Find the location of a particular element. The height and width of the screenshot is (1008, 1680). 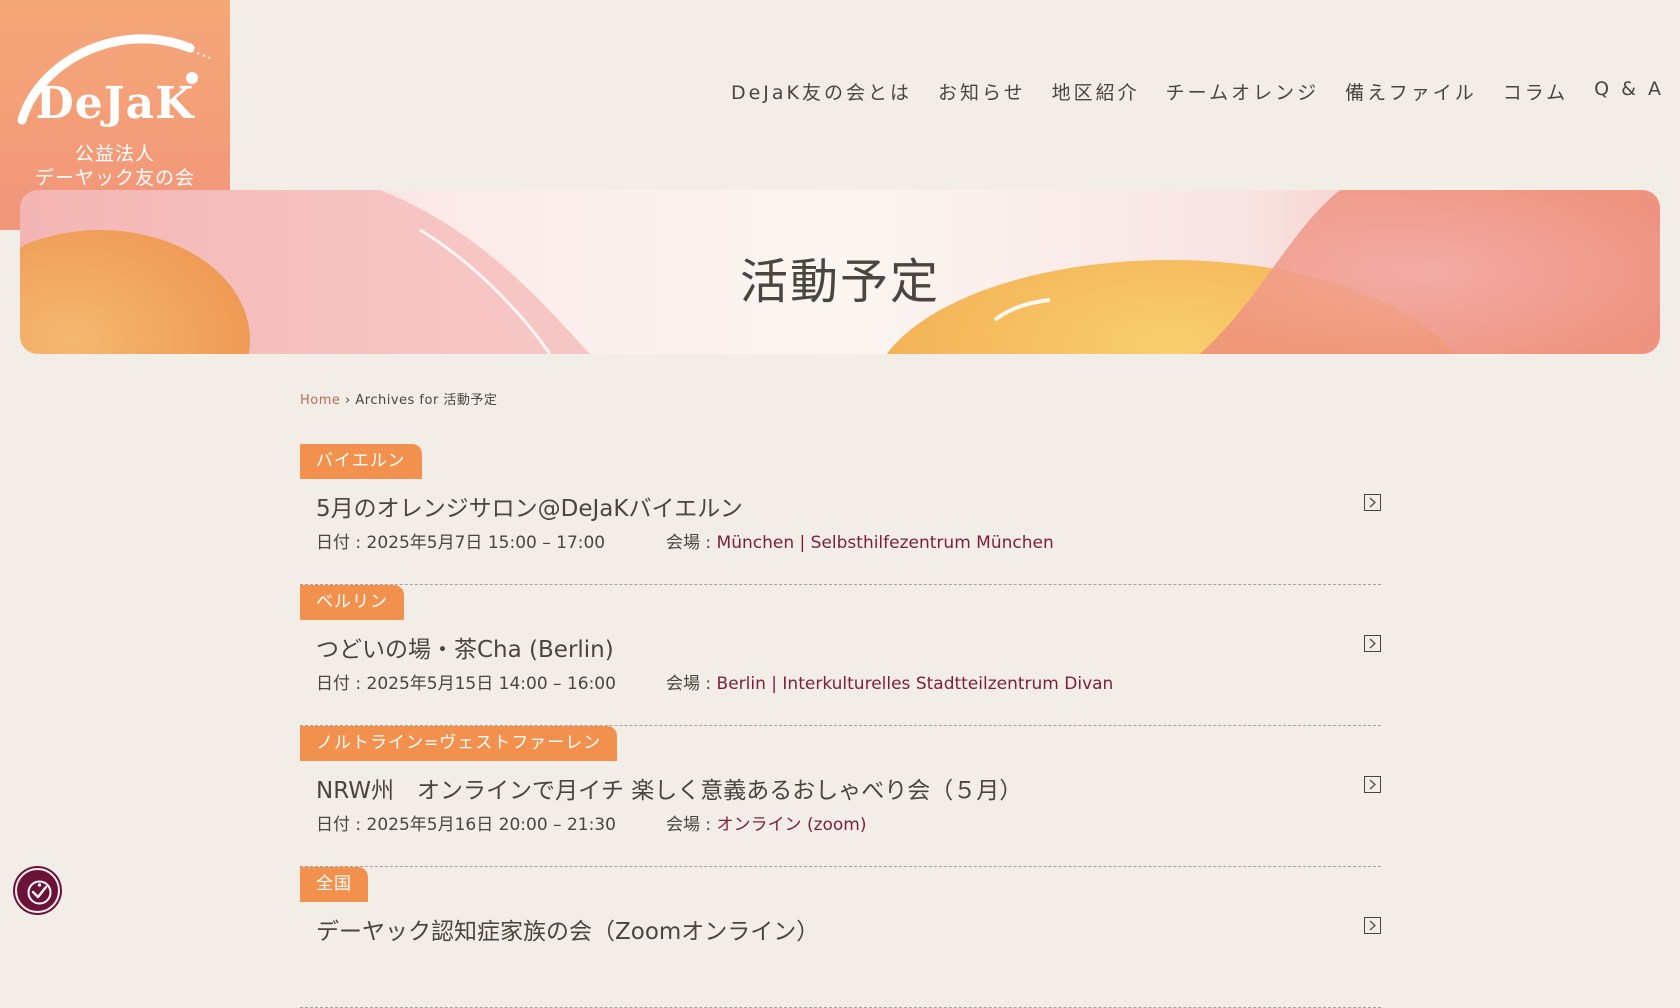

event-date: 日付 : 2025年5月16日 20:00 – 21:30 is located at coordinates (466, 825).